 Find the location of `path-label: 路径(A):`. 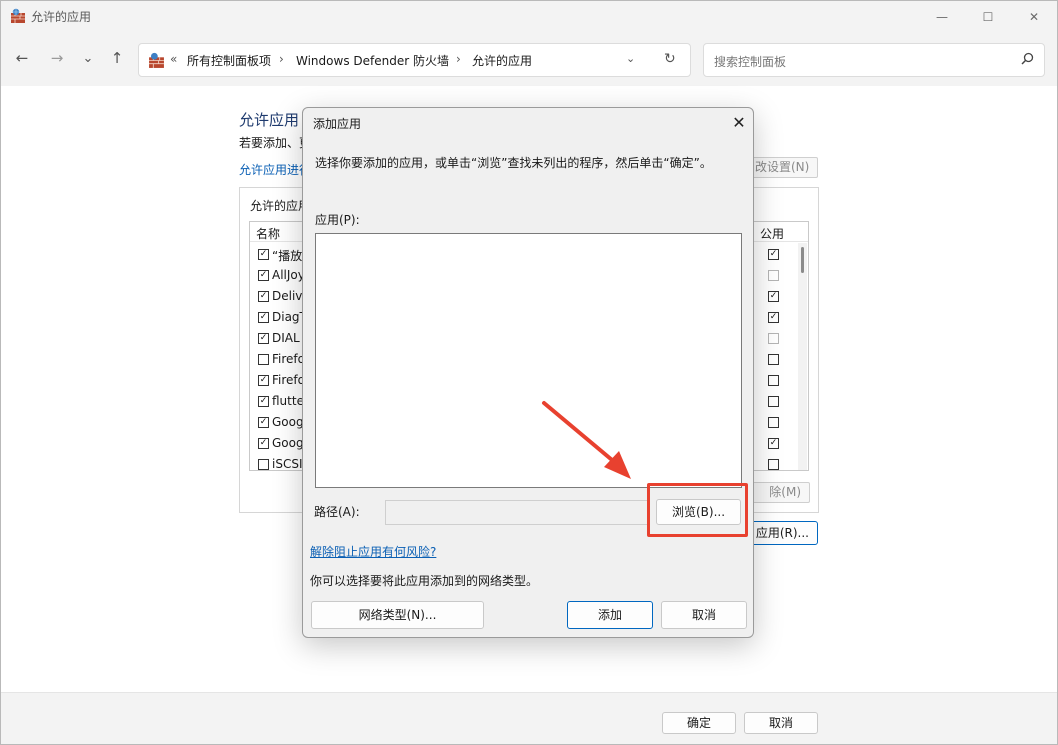

path-label: 路径(A): is located at coordinates (337, 512).